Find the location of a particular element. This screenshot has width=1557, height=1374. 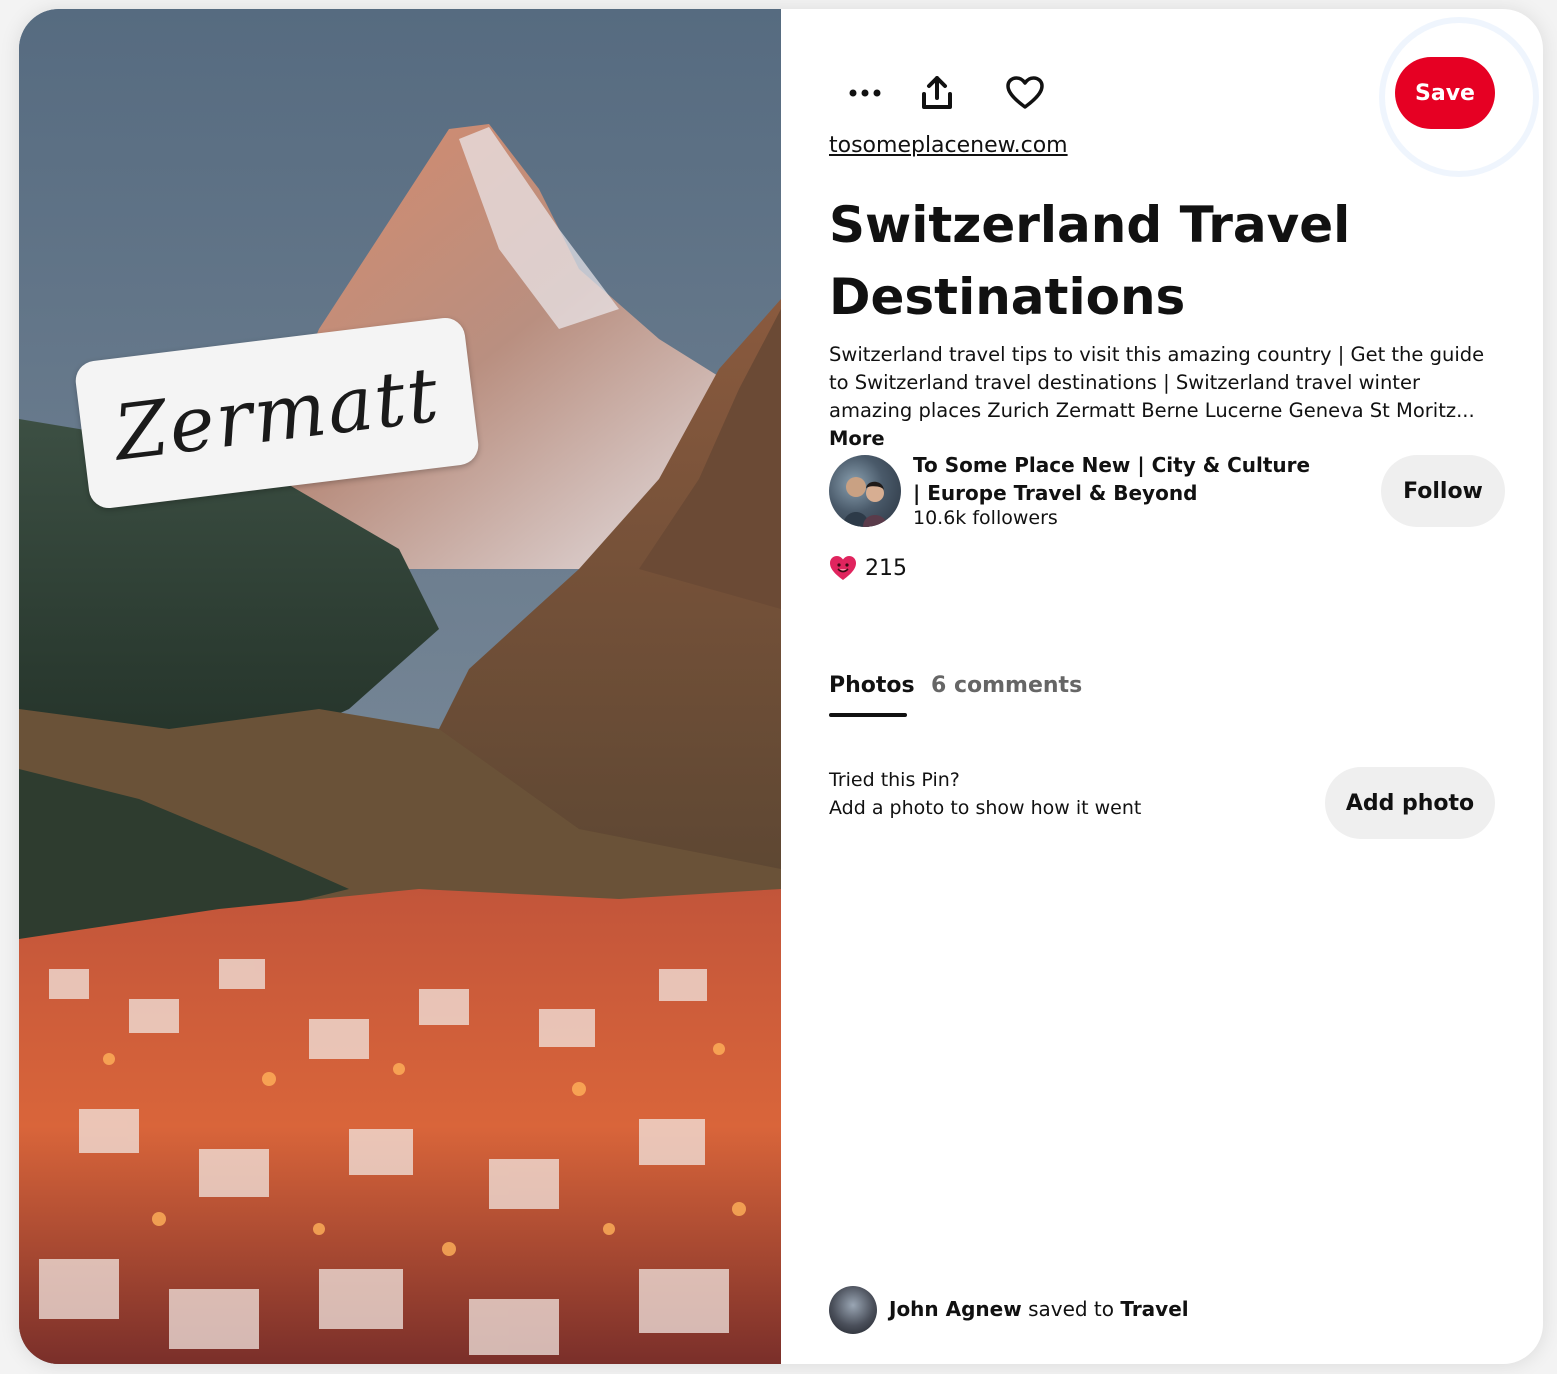

saved-by-line: John Agnew saved to Travel is located at coordinates (1039, 1309).